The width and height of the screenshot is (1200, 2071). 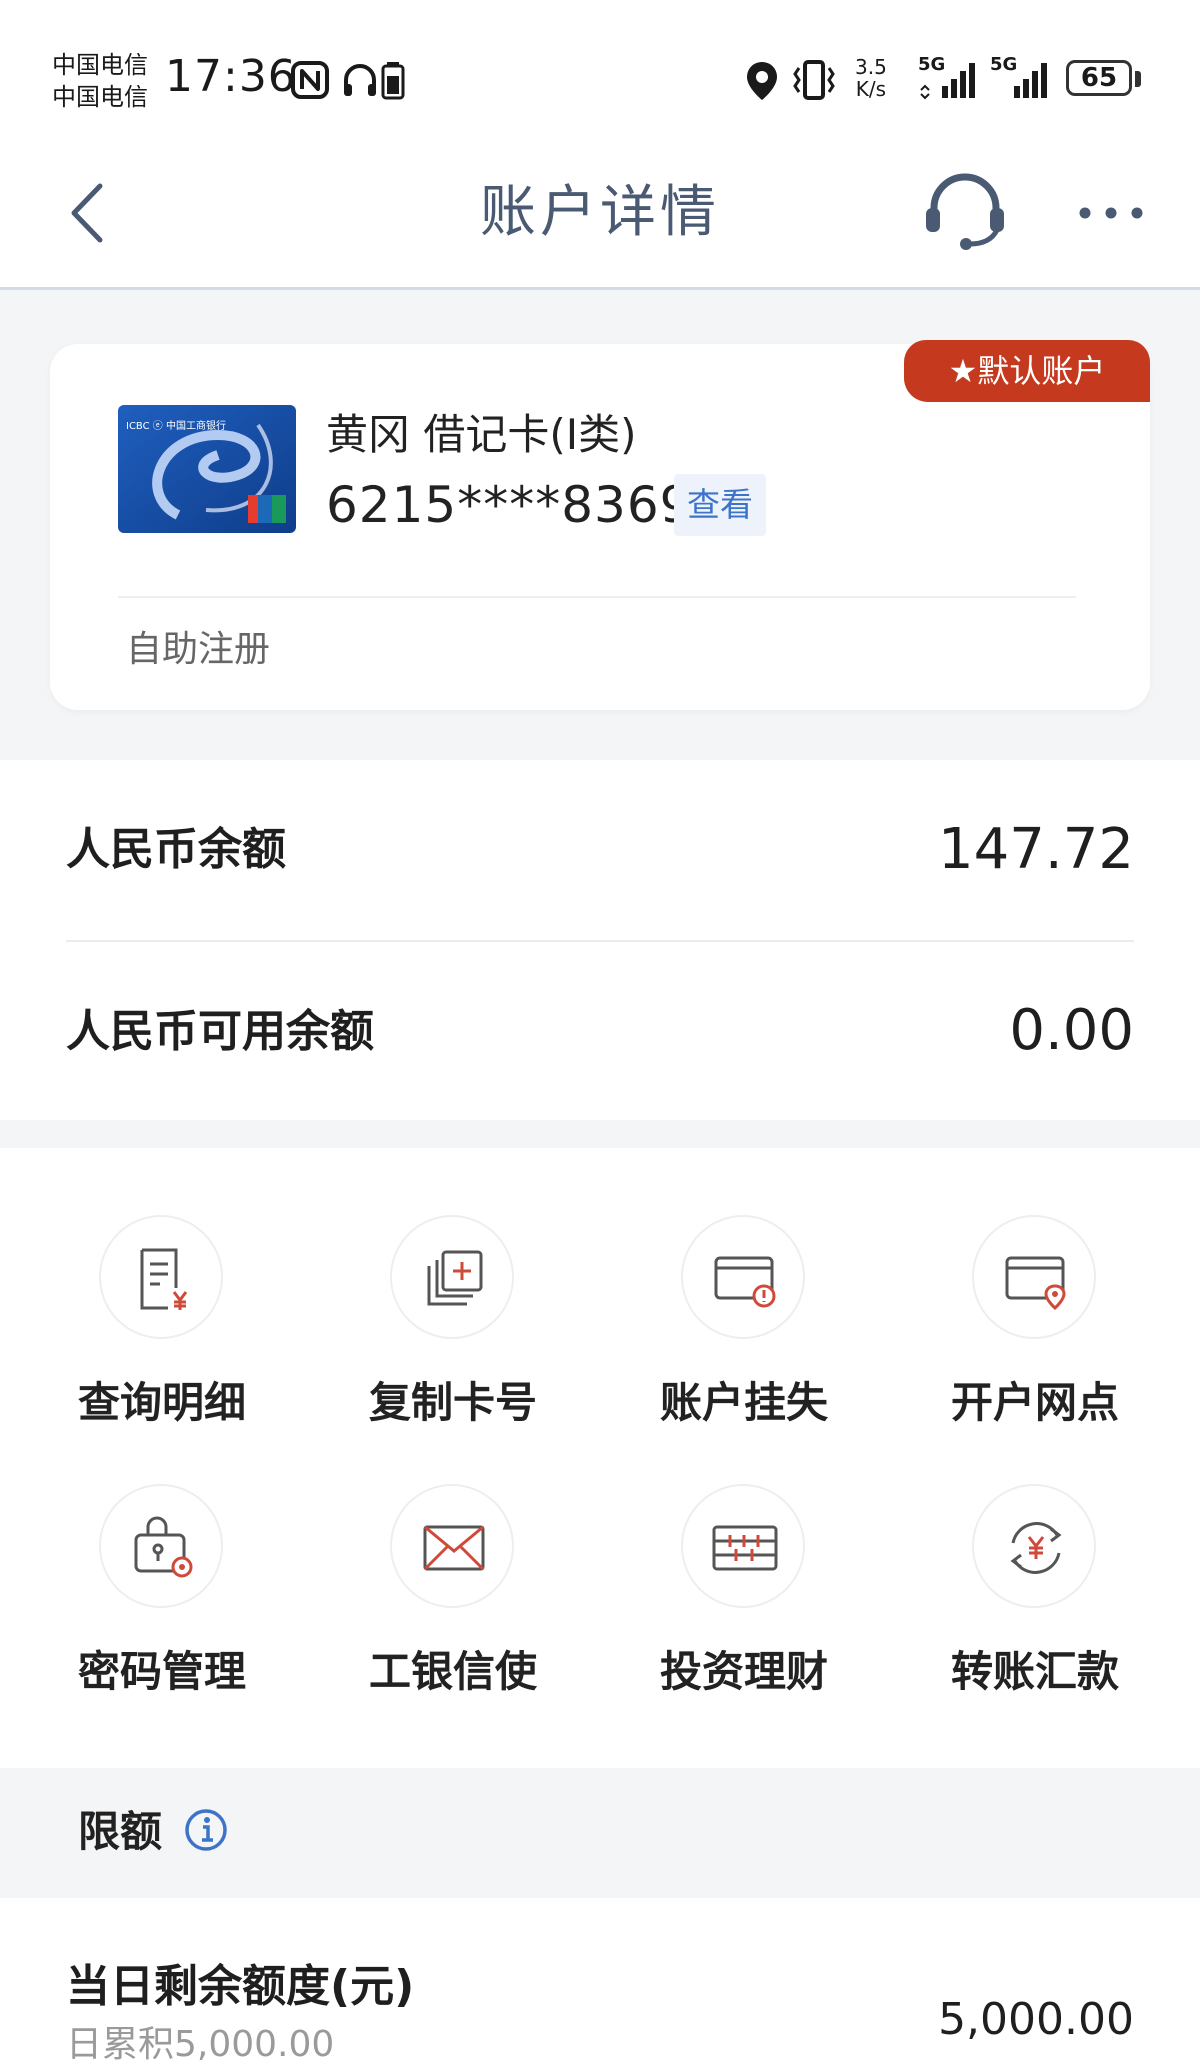 I want to click on location-icon, so click(x=762, y=81).